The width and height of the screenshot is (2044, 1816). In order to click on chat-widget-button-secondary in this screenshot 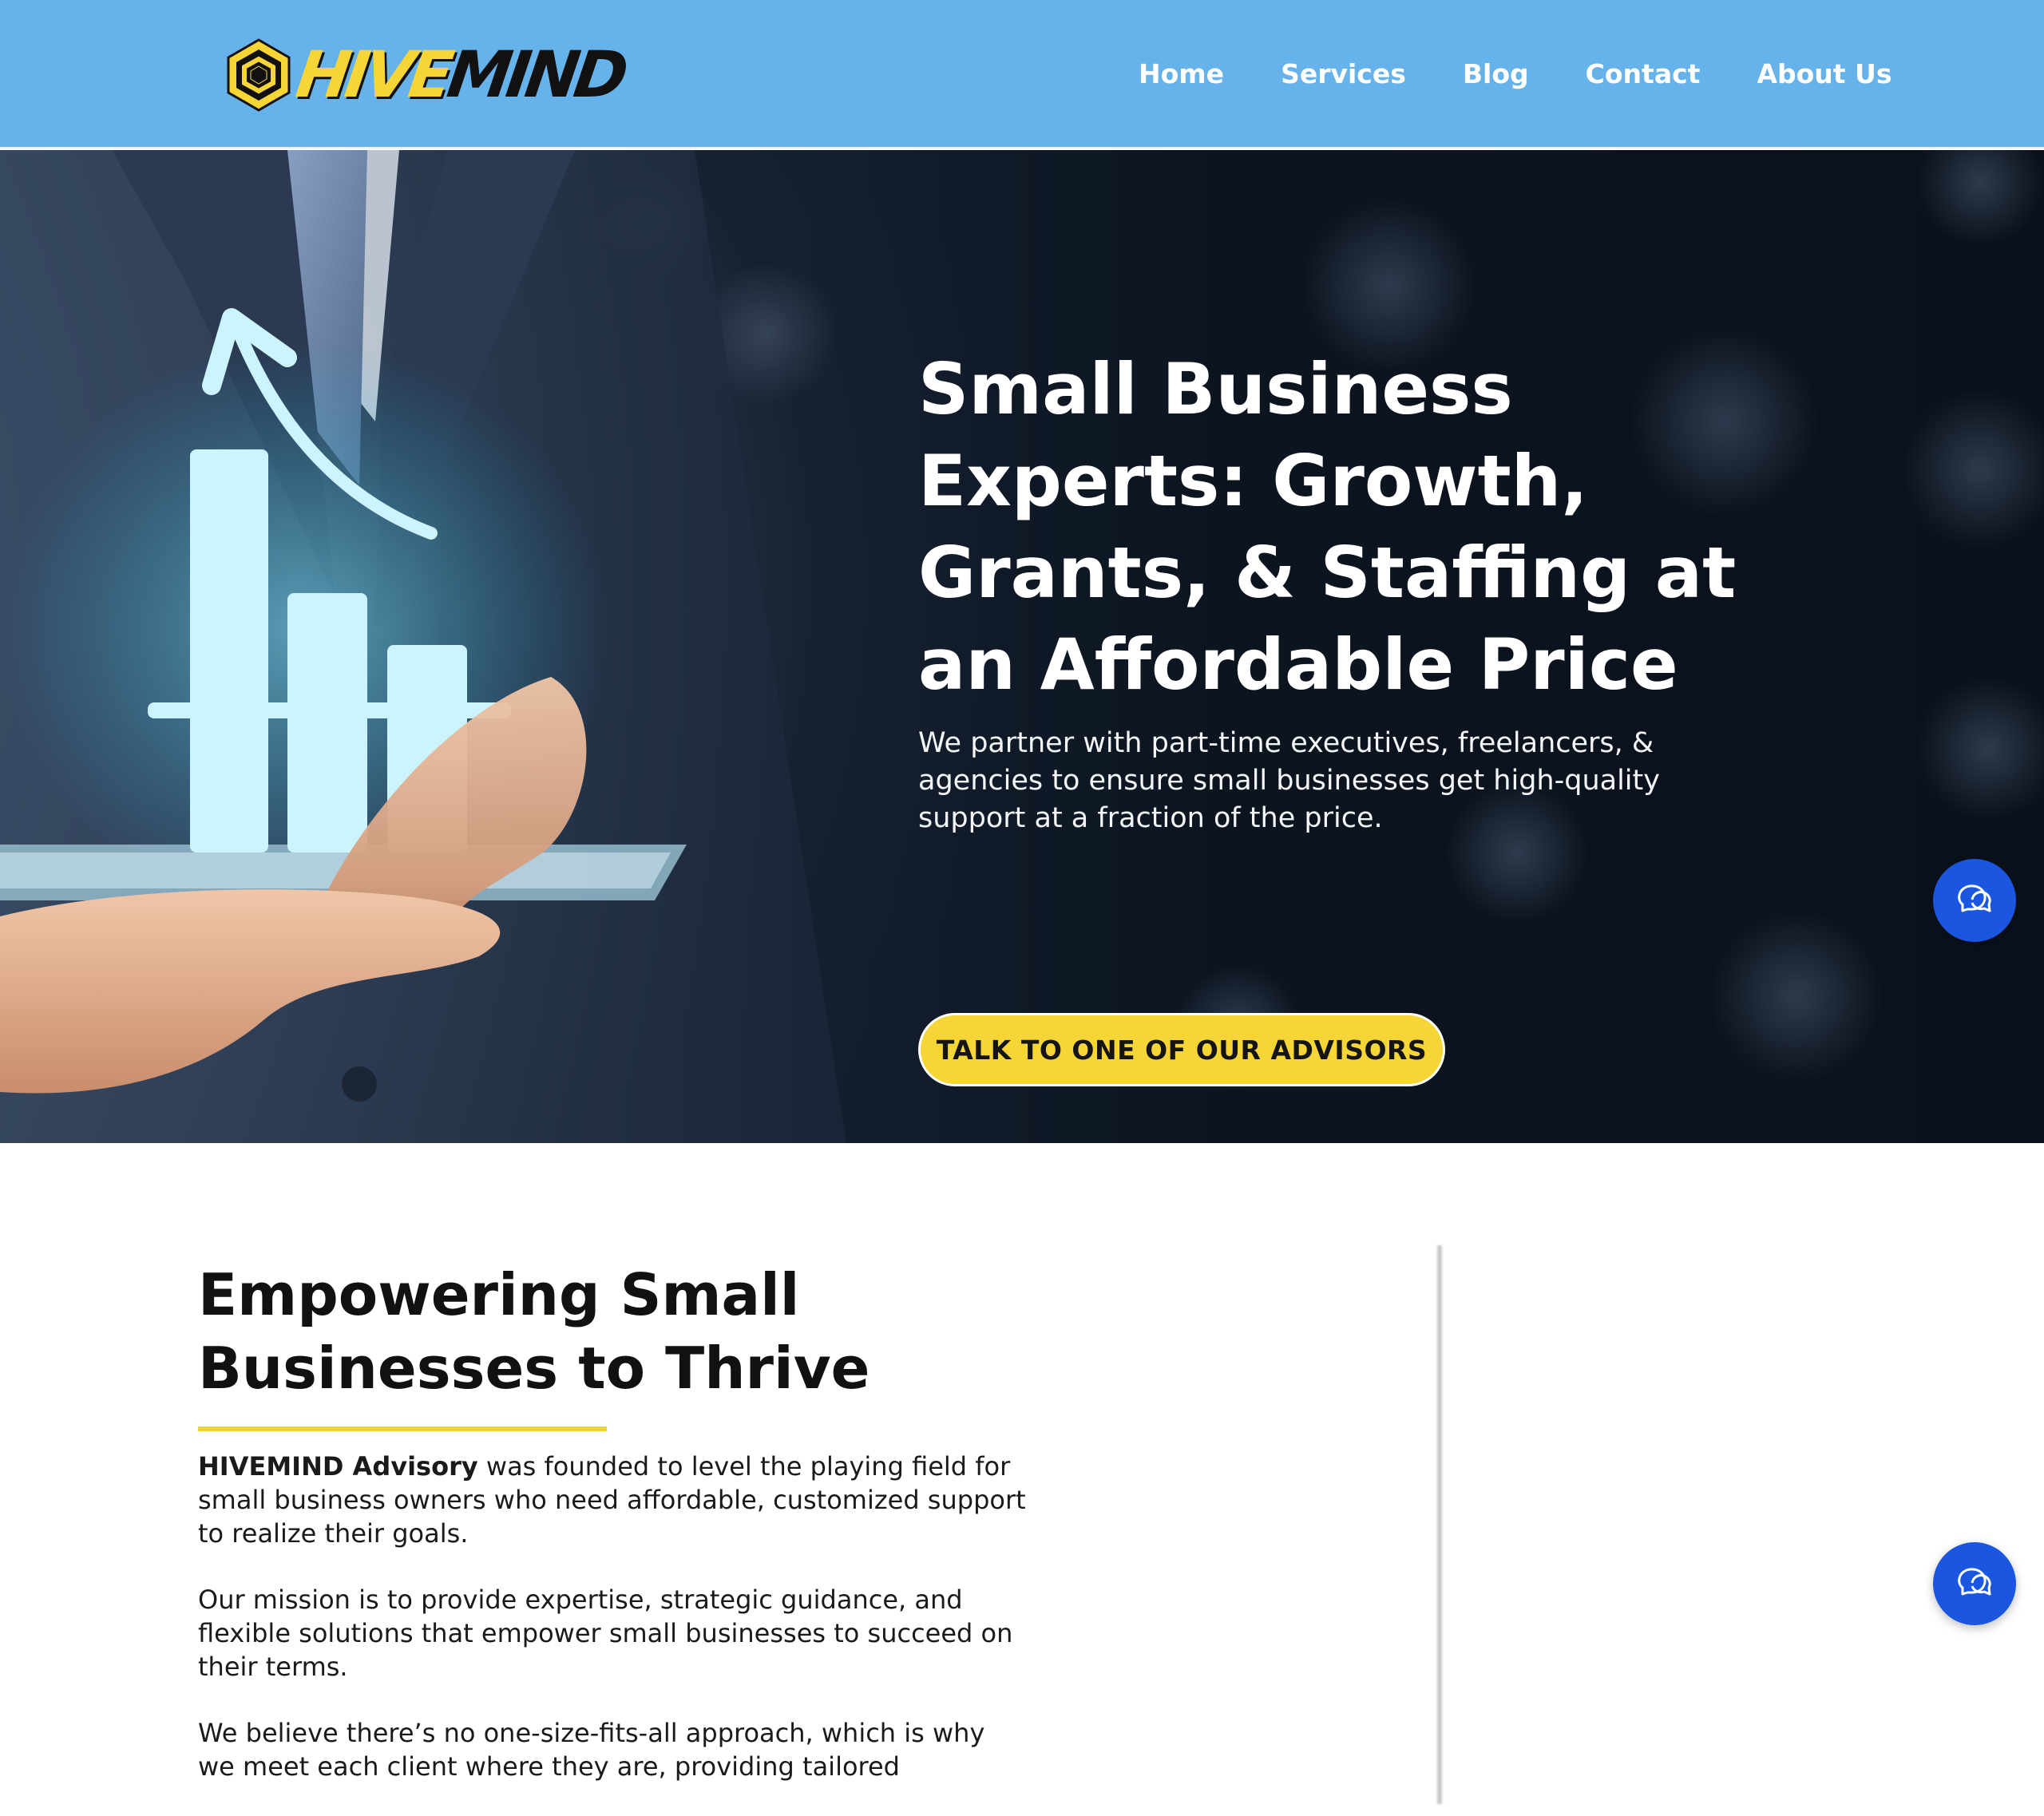, I will do `click(1974, 1584)`.